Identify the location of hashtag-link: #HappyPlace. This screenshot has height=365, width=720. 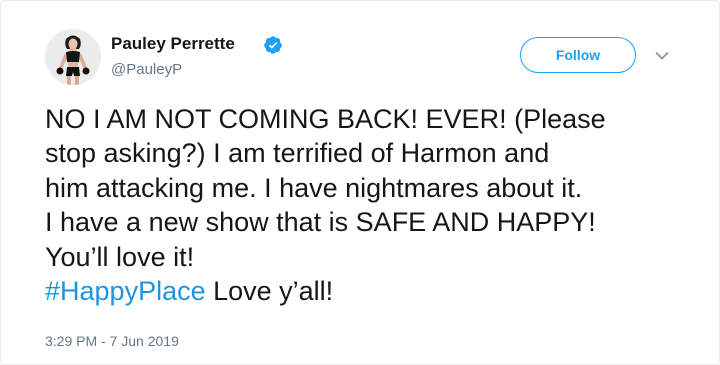
(125, 291).